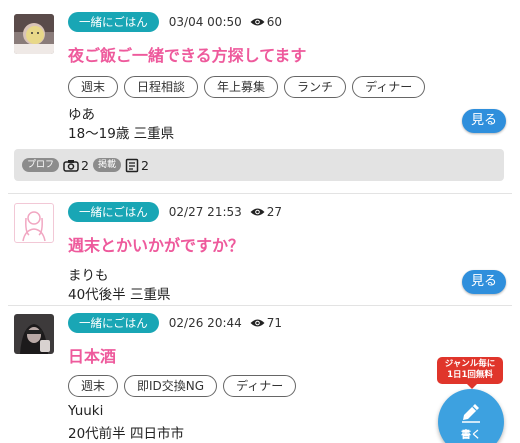 The height and width of the screenshot is (443, 520). I want to click on write-button: 書く, so click(471, 416).